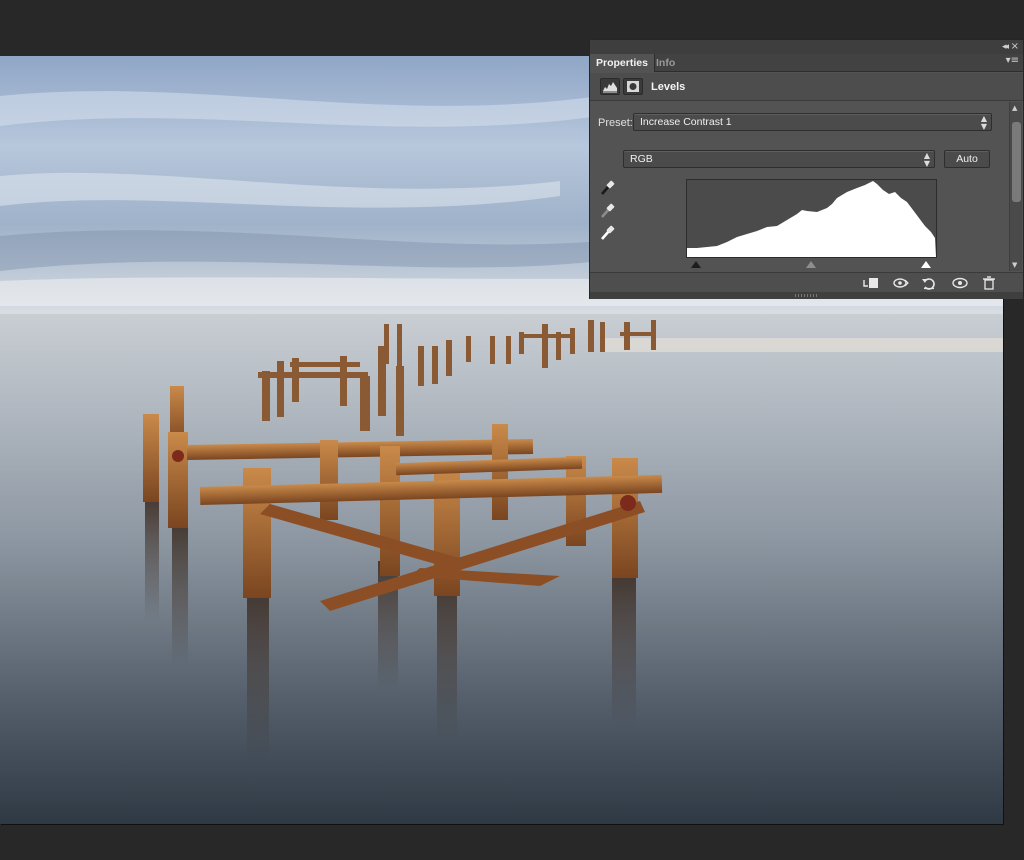  I want to click on auto-button: Auto, so click(967, 159).